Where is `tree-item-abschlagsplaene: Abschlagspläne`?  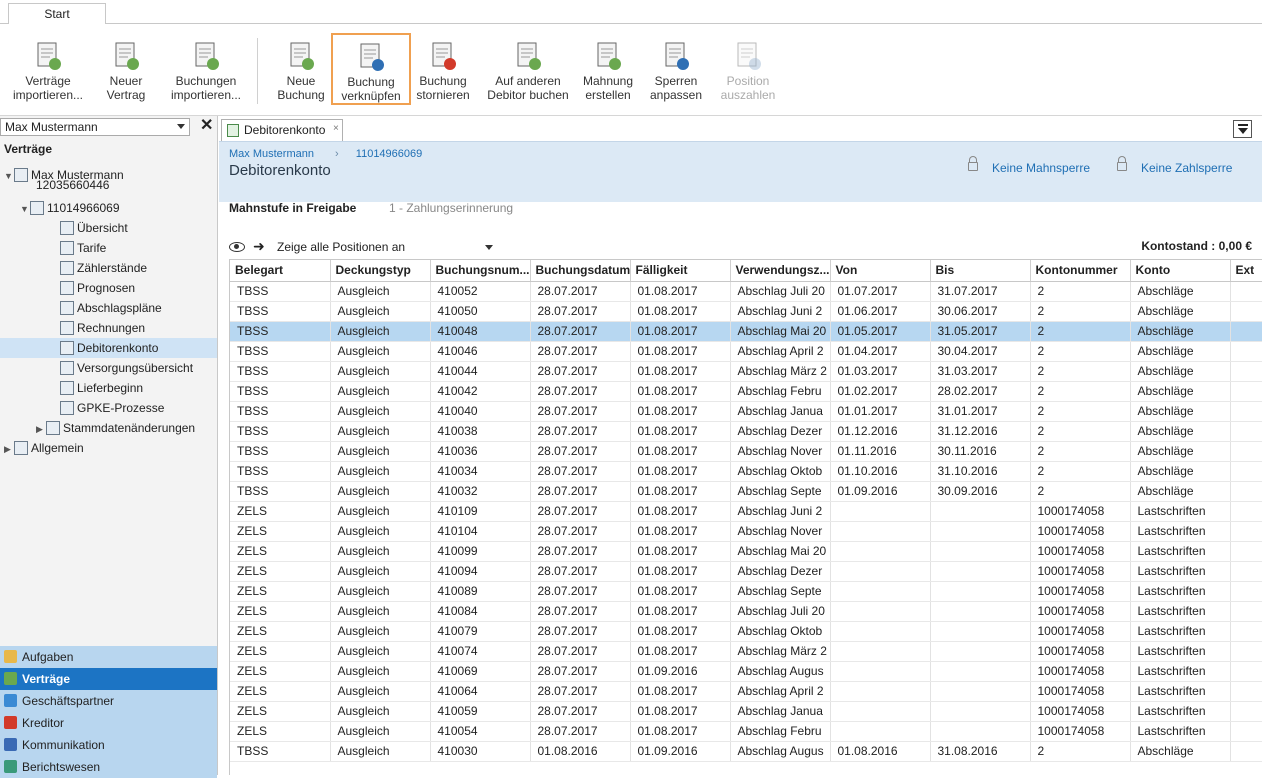
tree-item-abschlagsplaene: Abschlagspläne is located at coordinates (106, 308).